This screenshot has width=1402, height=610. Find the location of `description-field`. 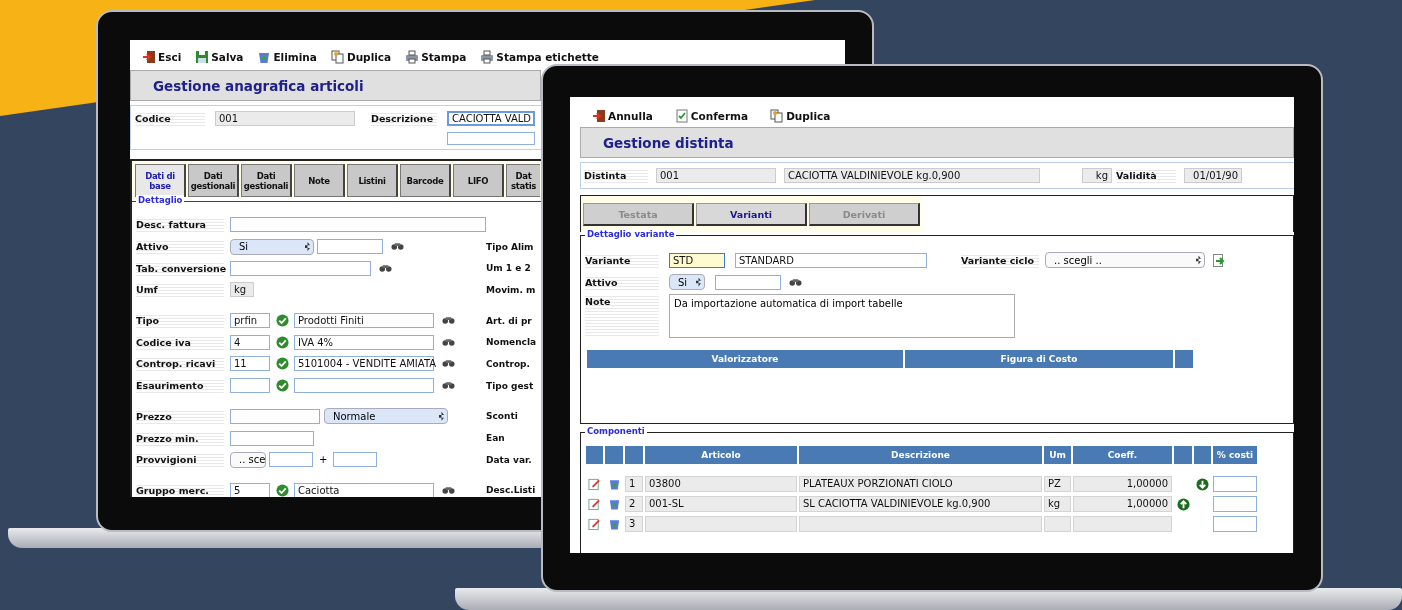

description-field is located at coordinates (364, 386).